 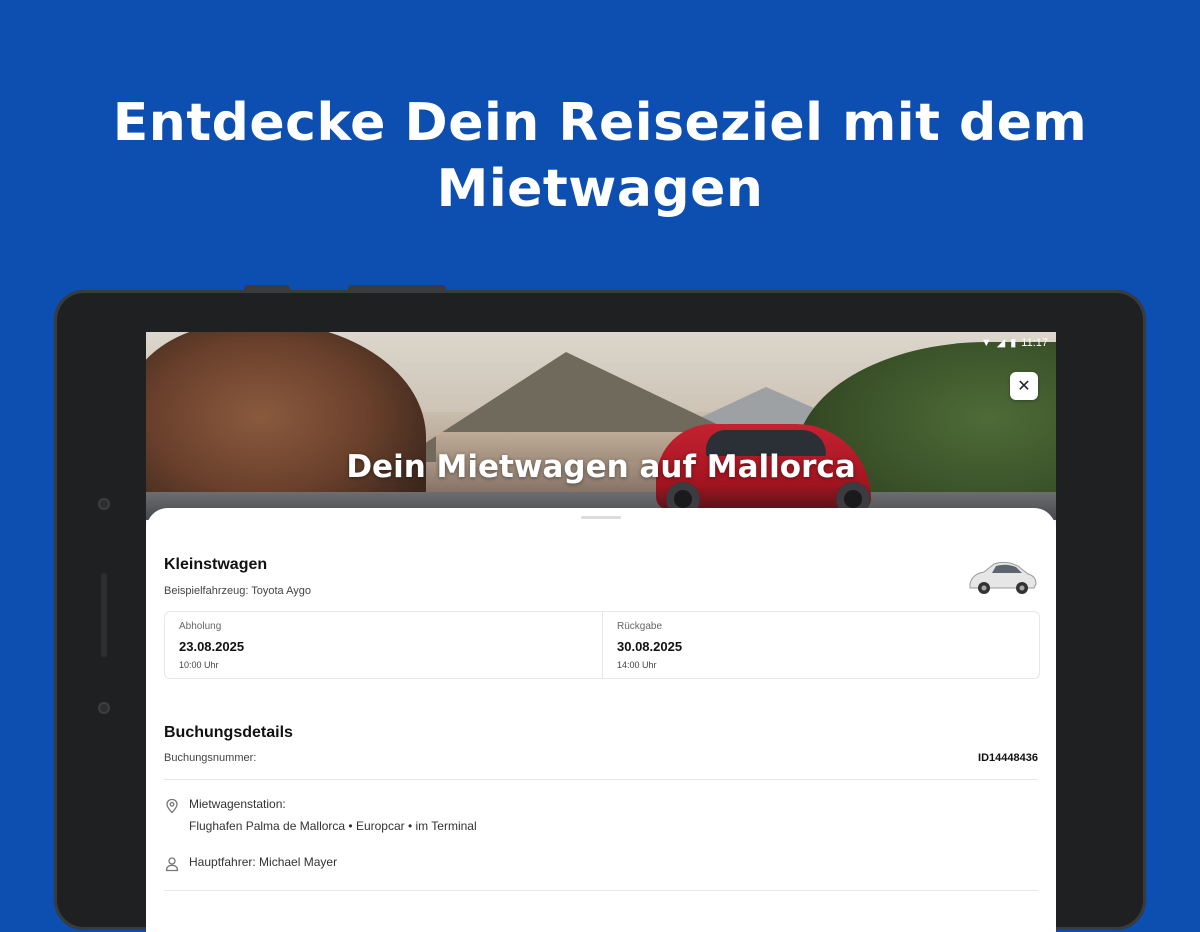 I want to click on return-time: 14:00 Uhr, so click(x=637, y=665).